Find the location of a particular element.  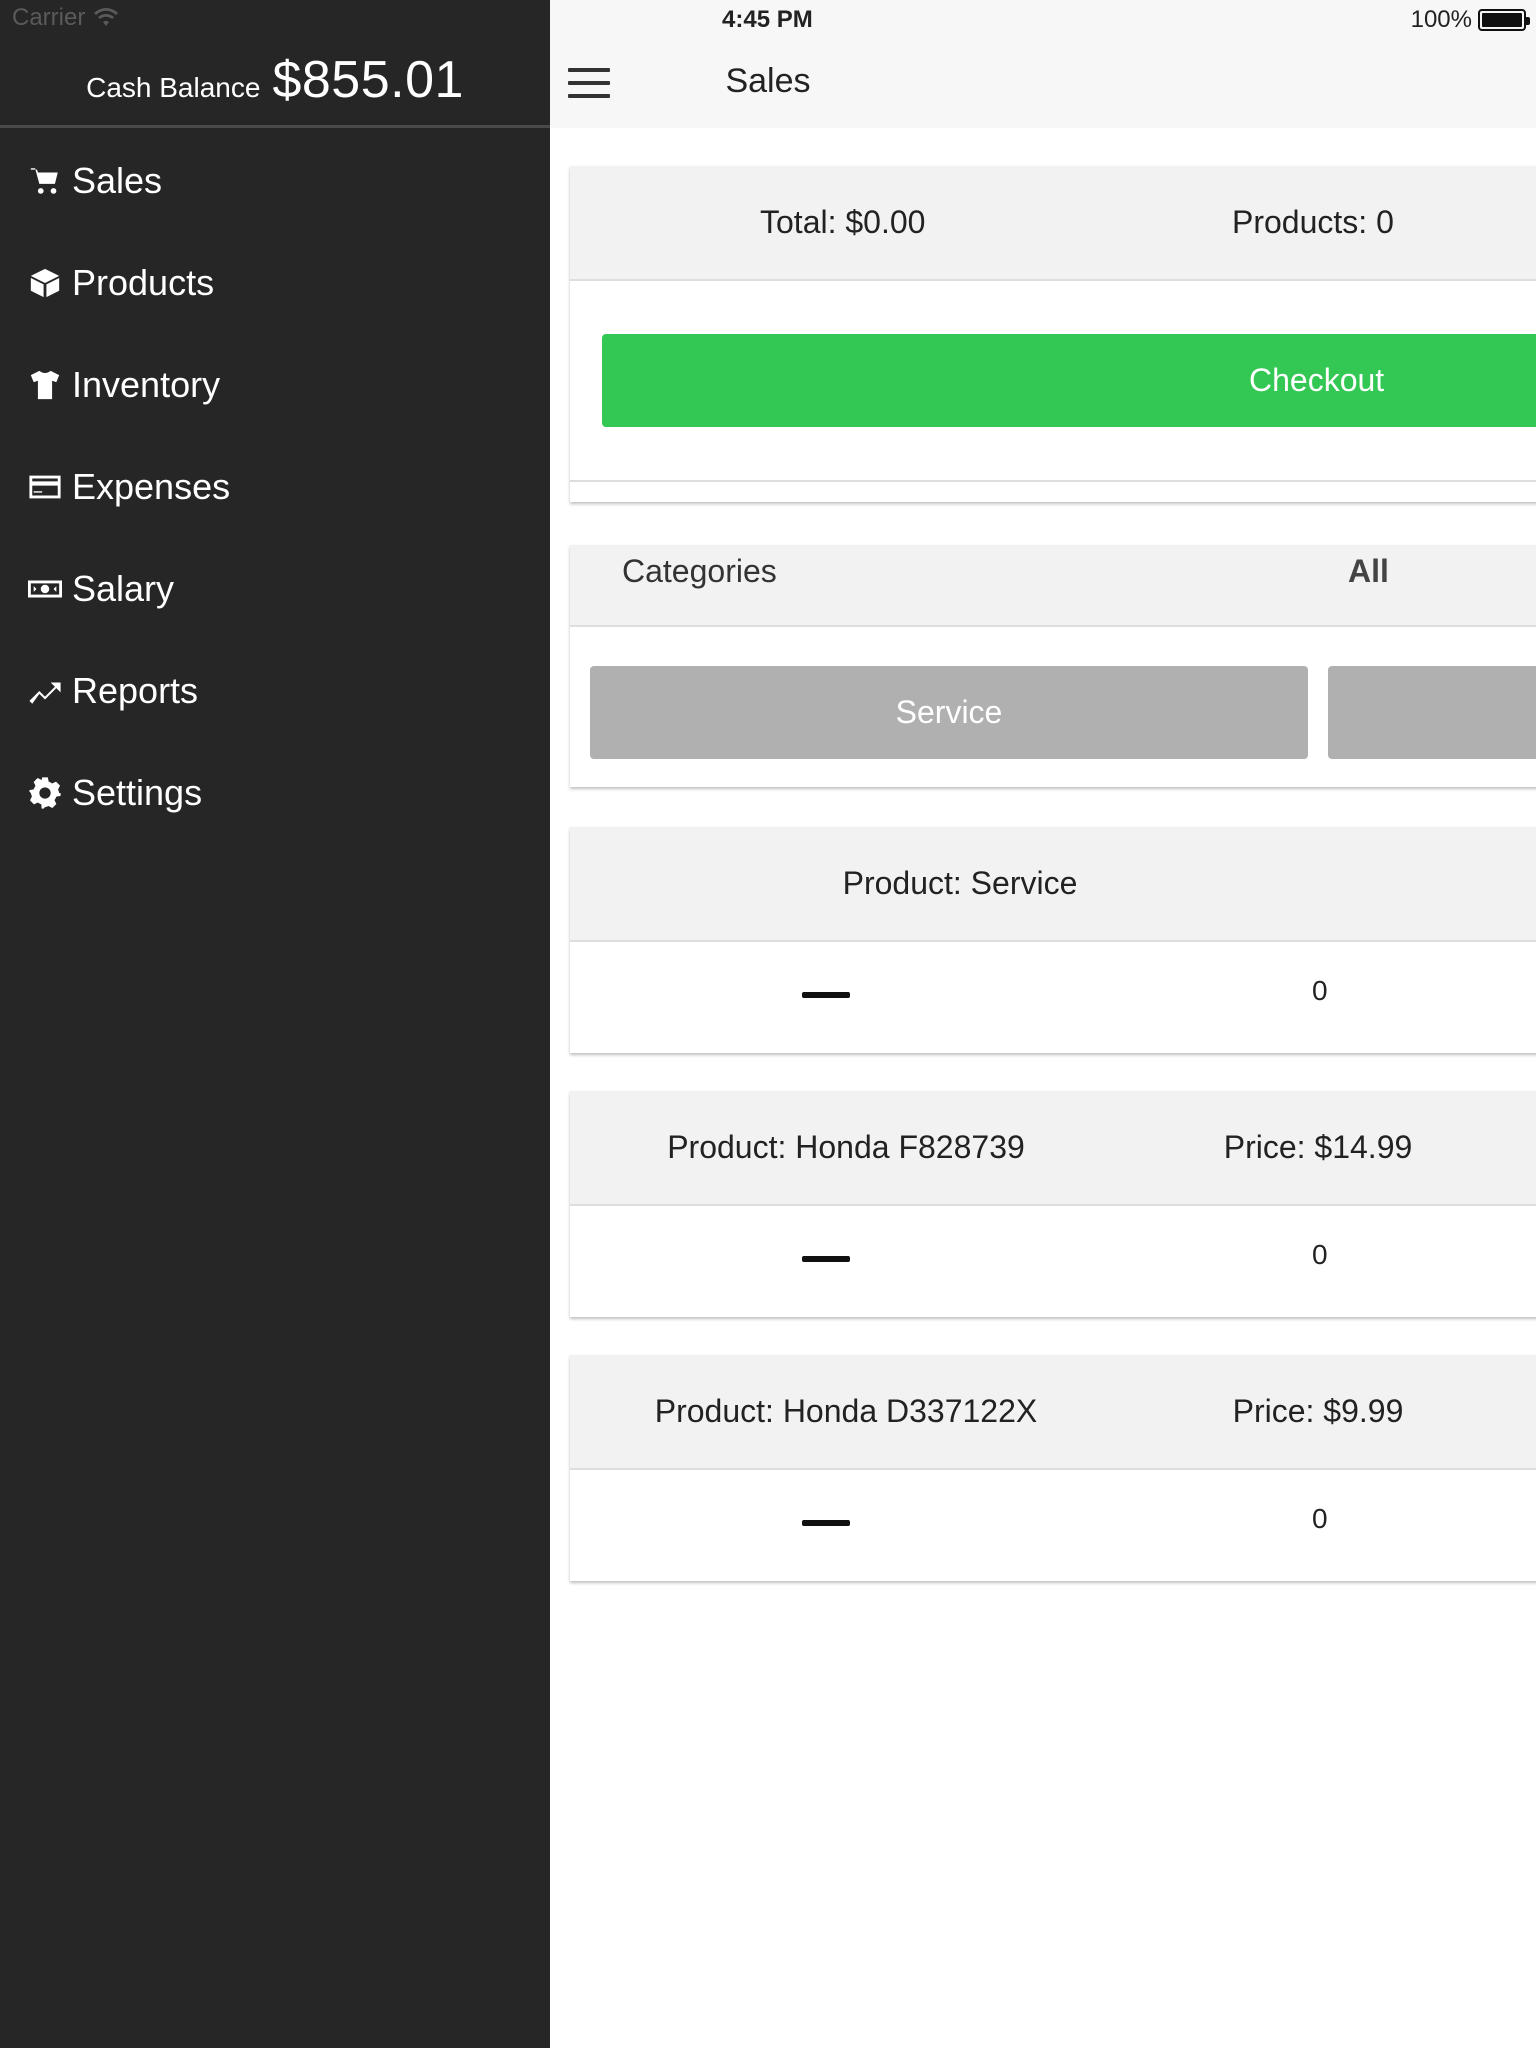

cart-product-count: Products: 0 is located at coordinates (1313, 222).